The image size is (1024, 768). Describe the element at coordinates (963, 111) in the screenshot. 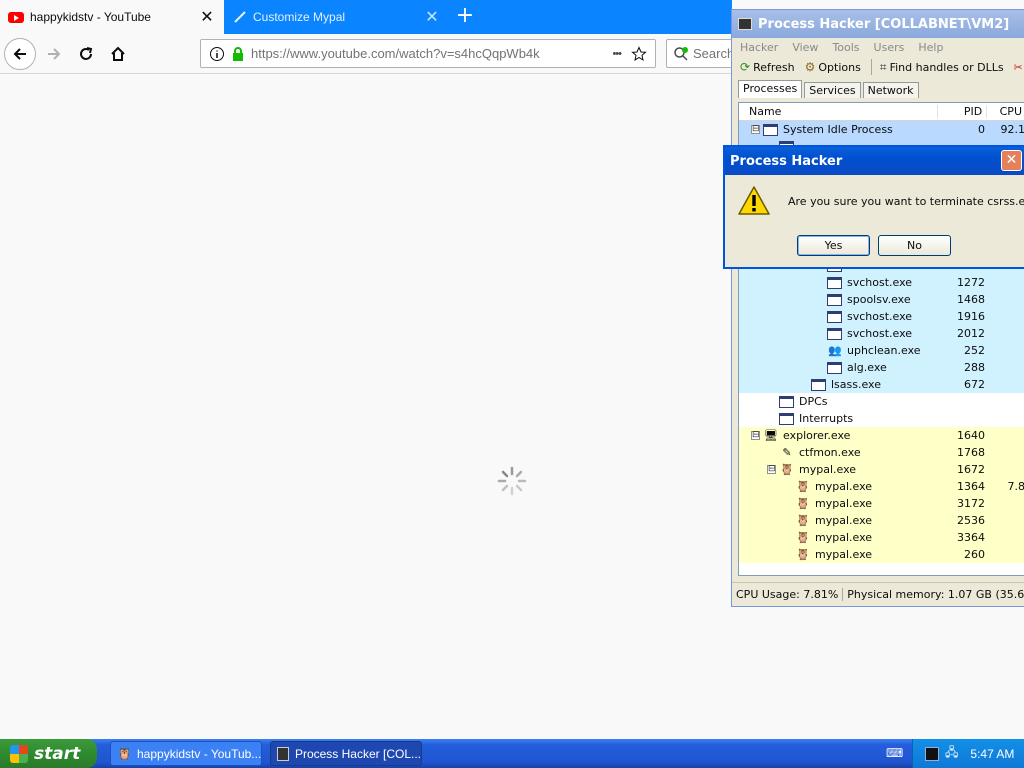

I see `column-pid: PID` at that location.